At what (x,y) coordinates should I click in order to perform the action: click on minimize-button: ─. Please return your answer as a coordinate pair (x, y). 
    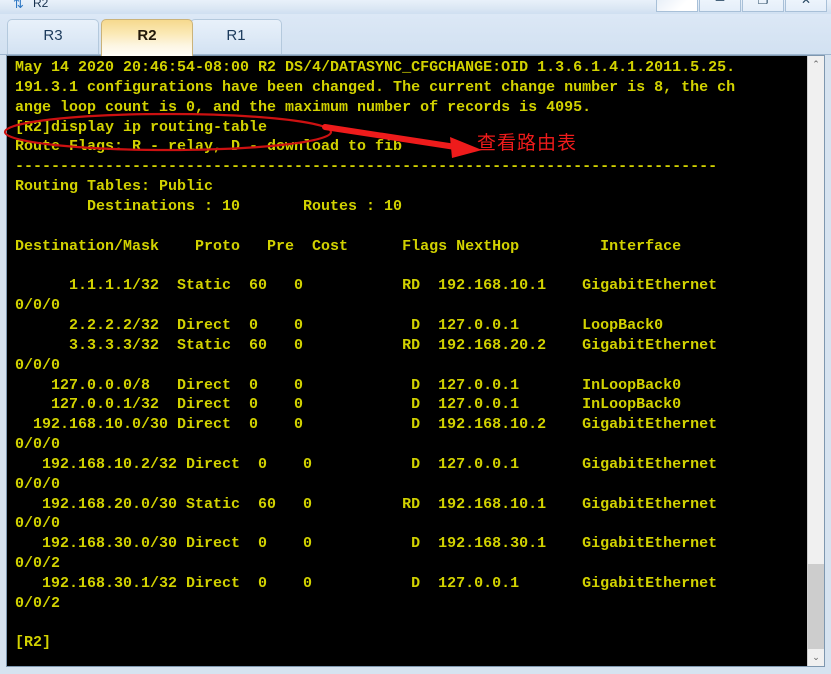
    Looking at the image, I should click on (720, 6).